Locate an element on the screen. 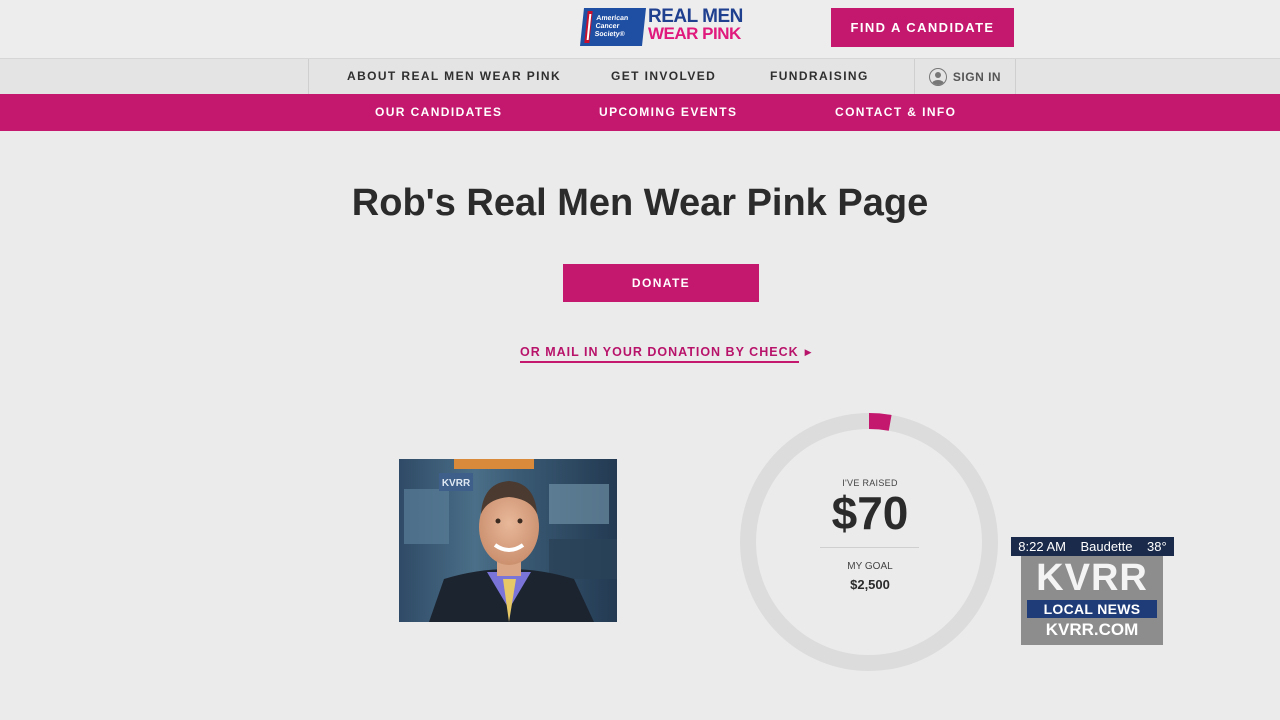  goal-label: MY GOAL is located at coordinates (870, 566).